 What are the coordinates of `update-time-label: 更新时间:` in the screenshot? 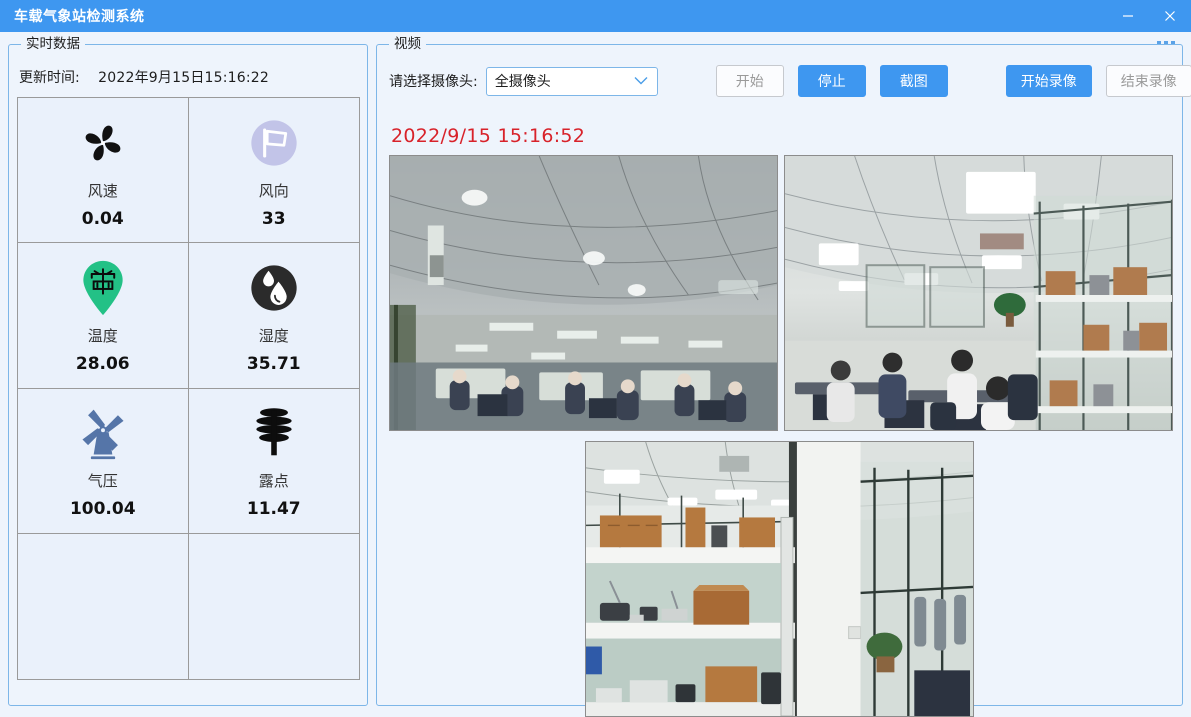 It's located at (49, 78).